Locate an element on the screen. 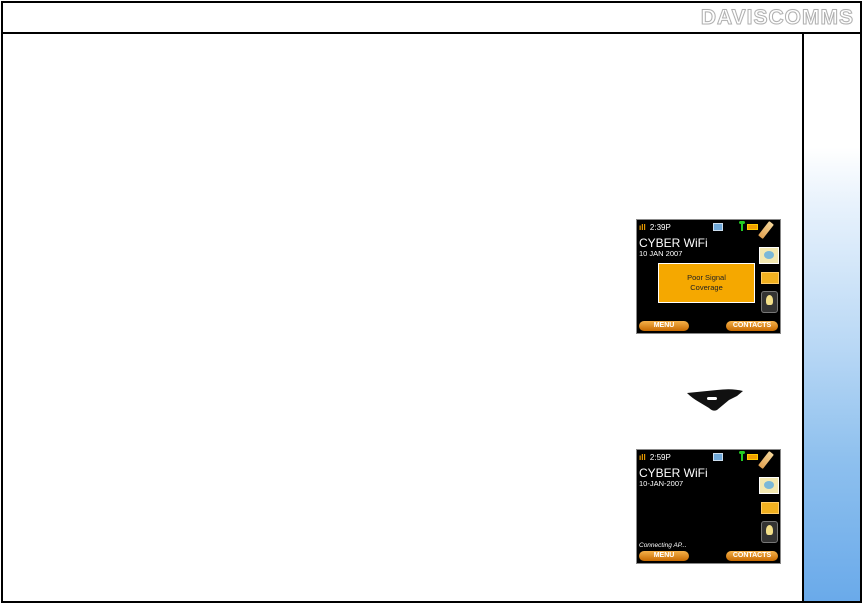  poor-signal-popup: Poor Signal Coverage is located at coordinates (706, 283).